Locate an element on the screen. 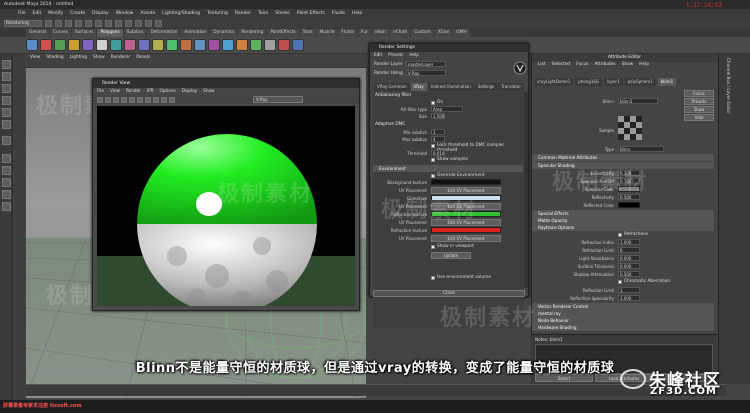  shadow-attenuation-field: 0.500 is located at coordinates (629, 274).